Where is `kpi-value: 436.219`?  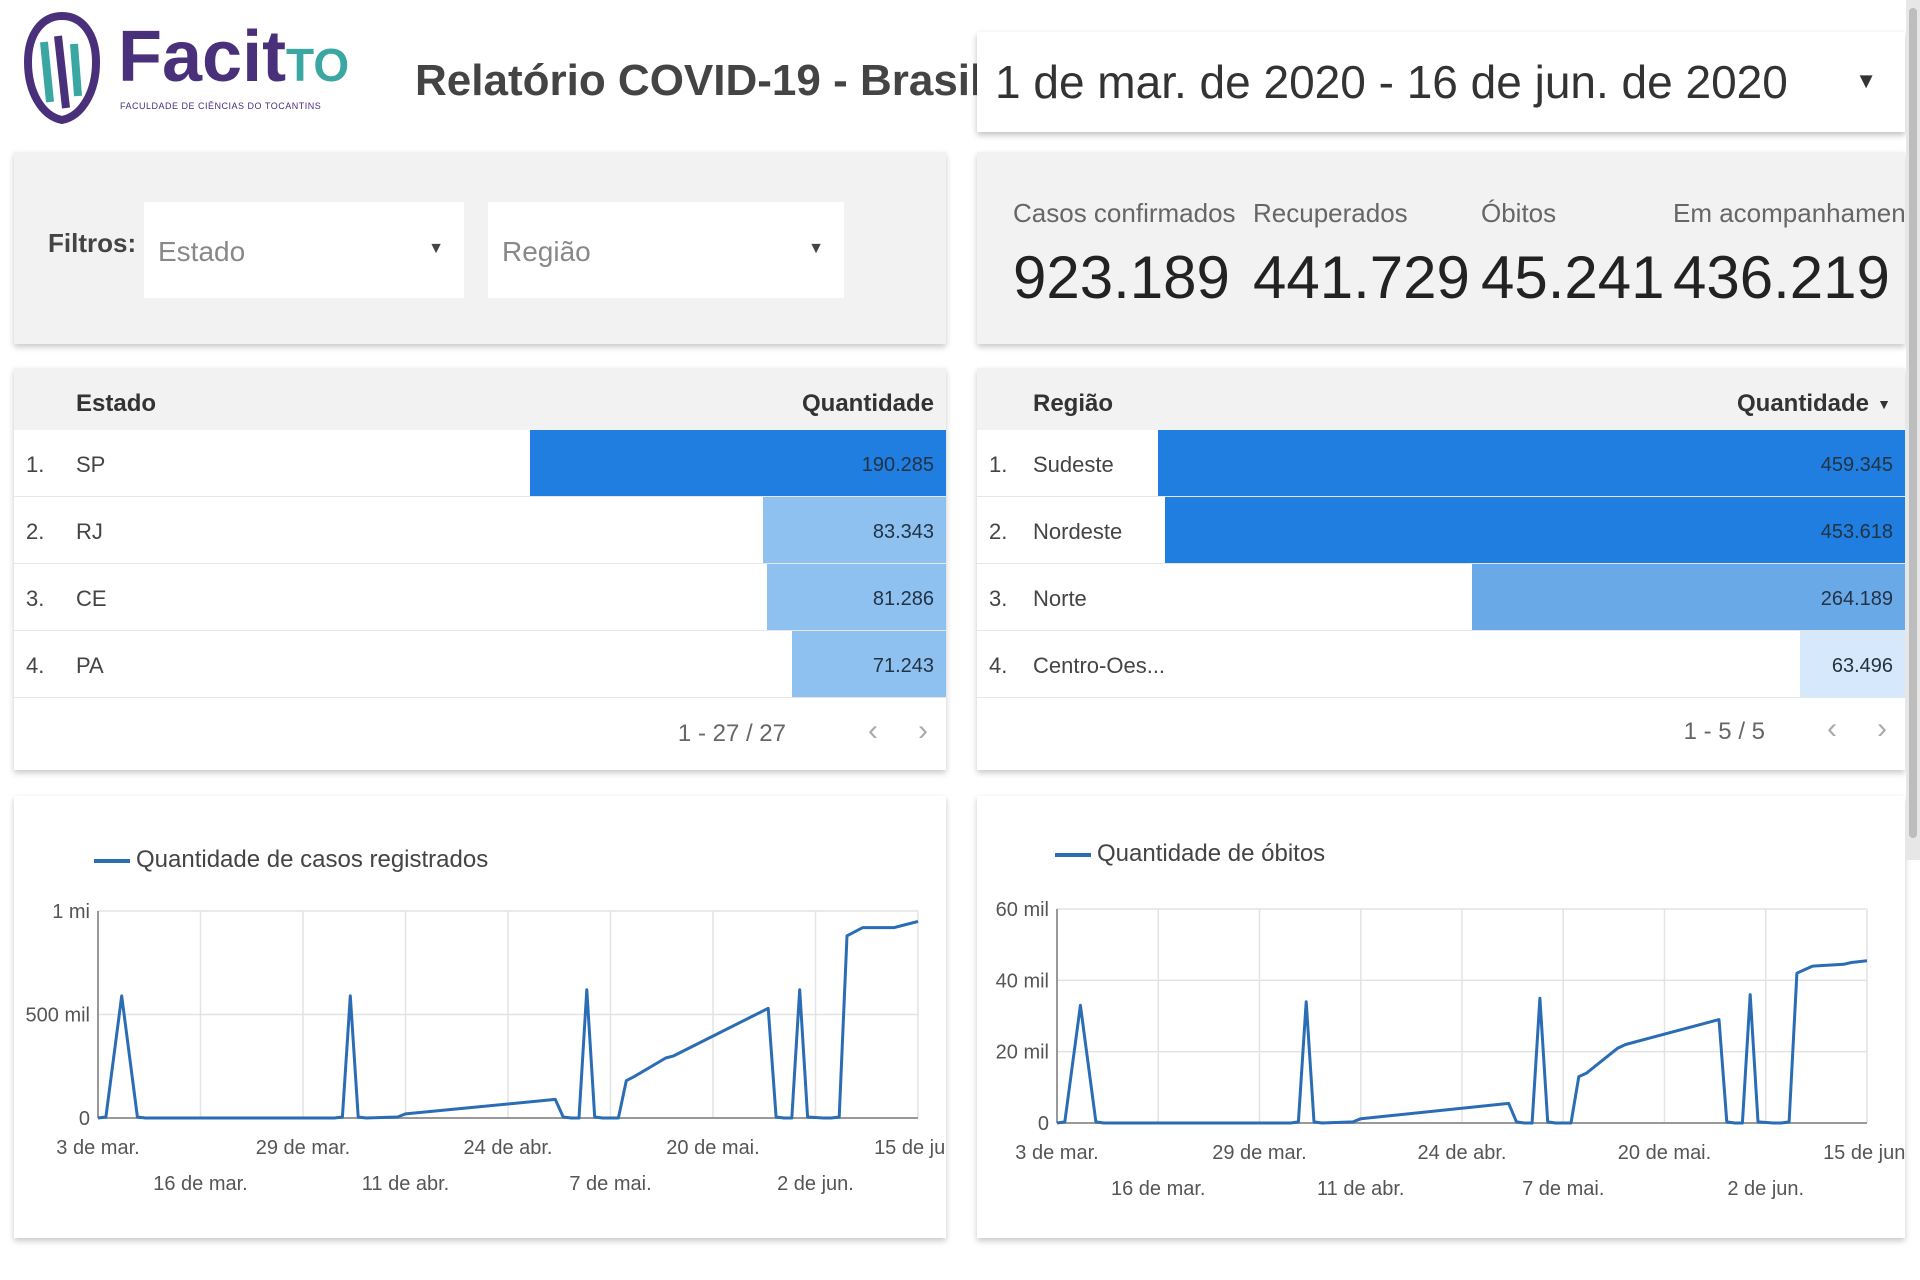 kpi-value: 436.219 is located at coordinates (1781, 277).